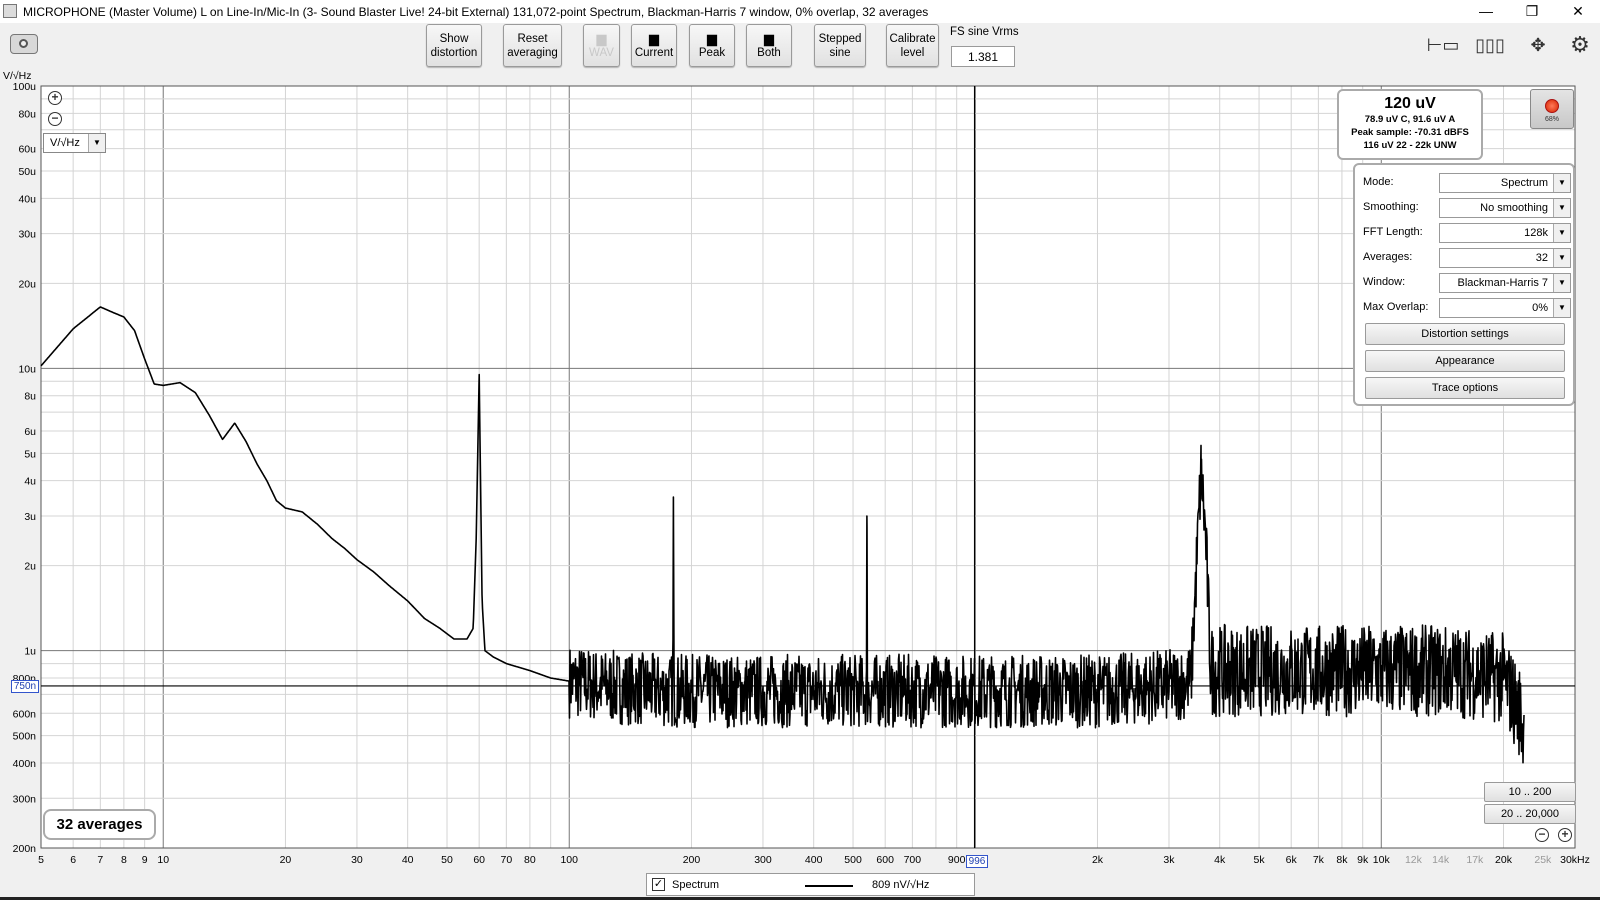  Describe the element at coordinates (901, 885) in the screenshot. I see `legend-value: 809 nV/√Hz` at that location.